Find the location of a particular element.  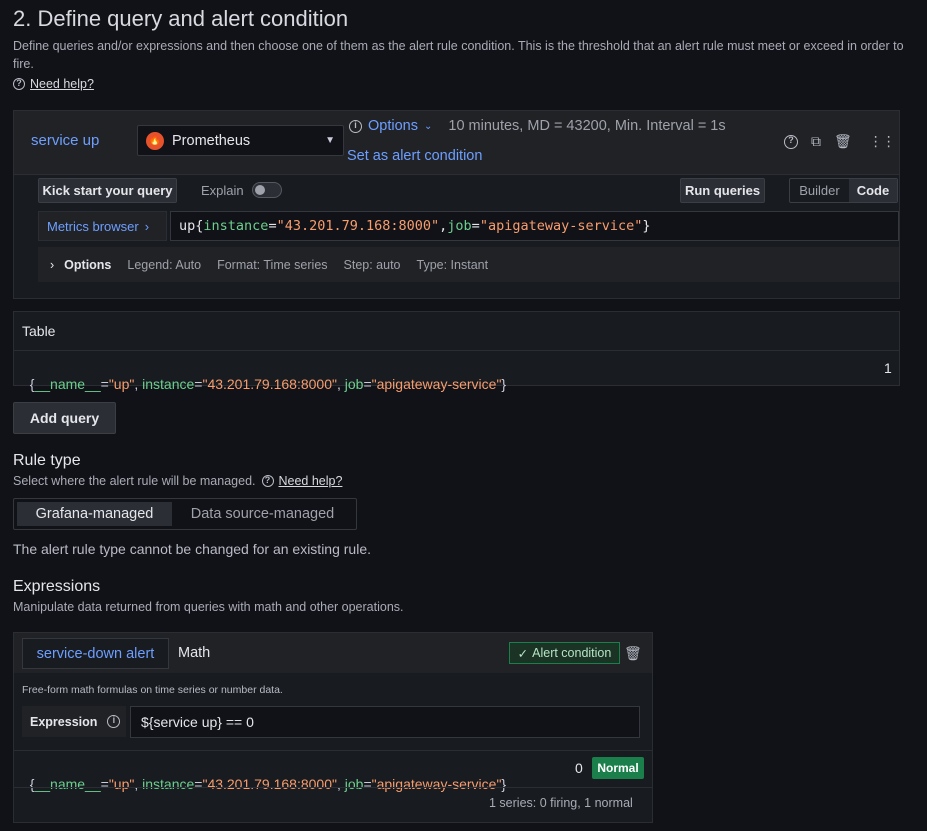

expression-result-value: 0 is located at coordinates (579, 768).